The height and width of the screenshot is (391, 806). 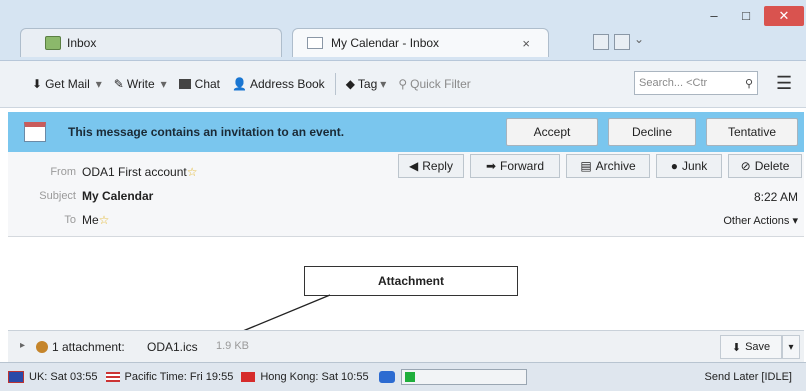 I want to click on save-dropdown-icon: ▾, so click(x=791, y=347).